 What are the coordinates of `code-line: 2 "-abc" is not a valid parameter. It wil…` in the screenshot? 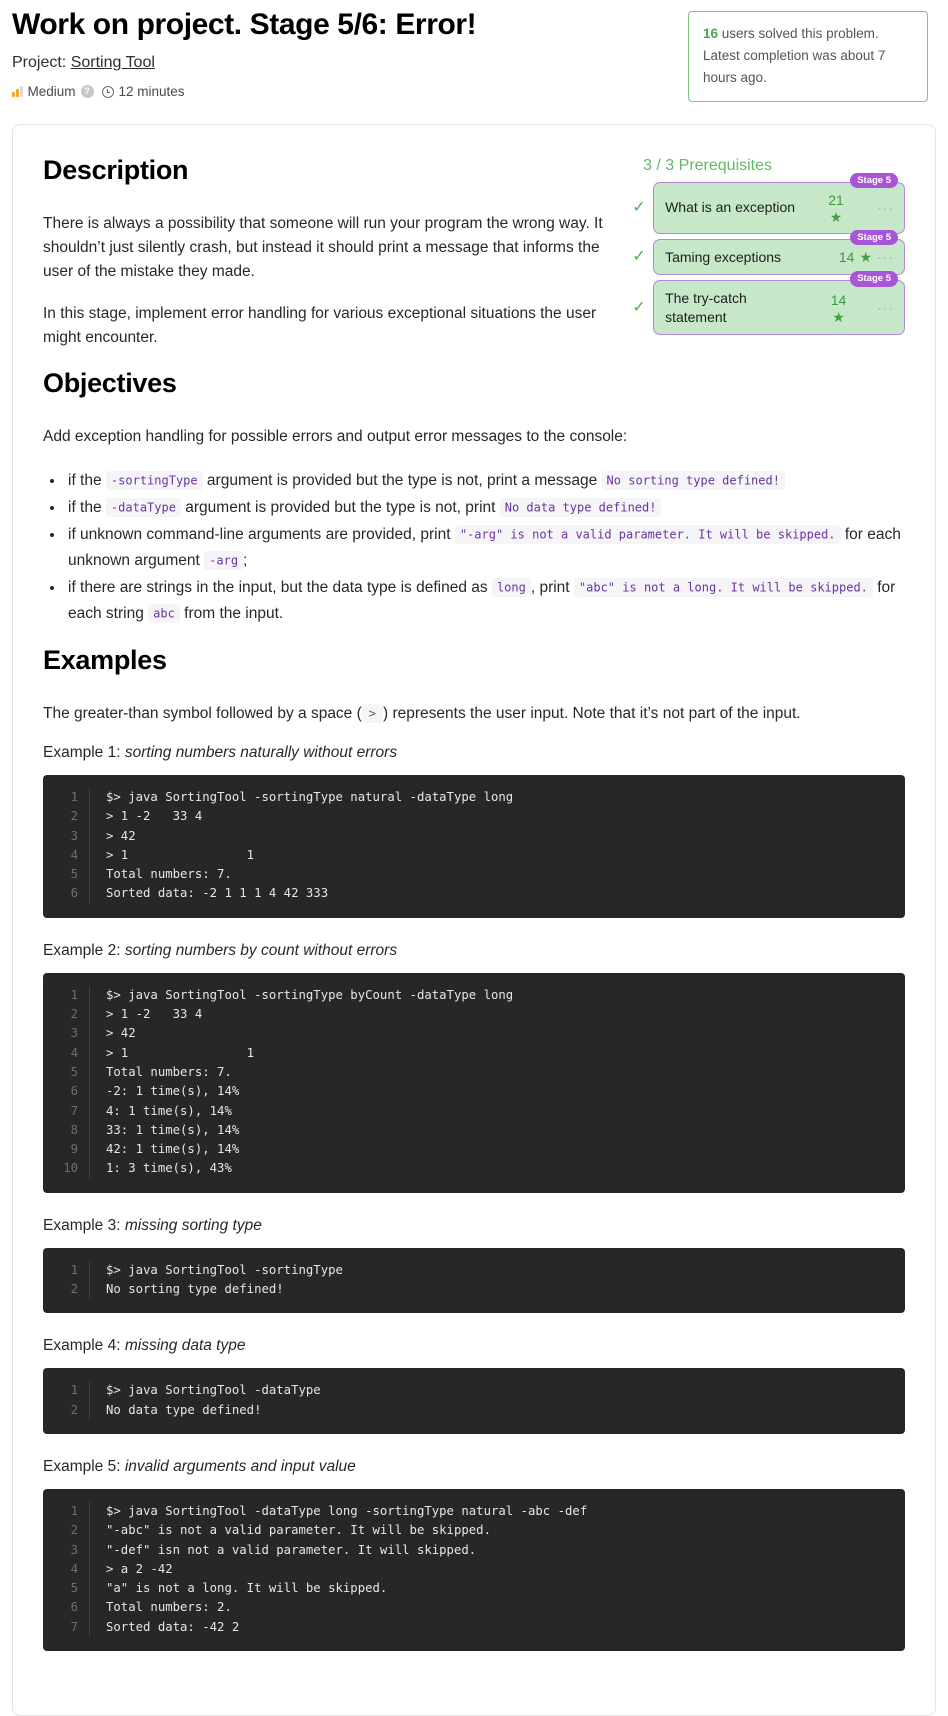 It's located at (474, 1531).